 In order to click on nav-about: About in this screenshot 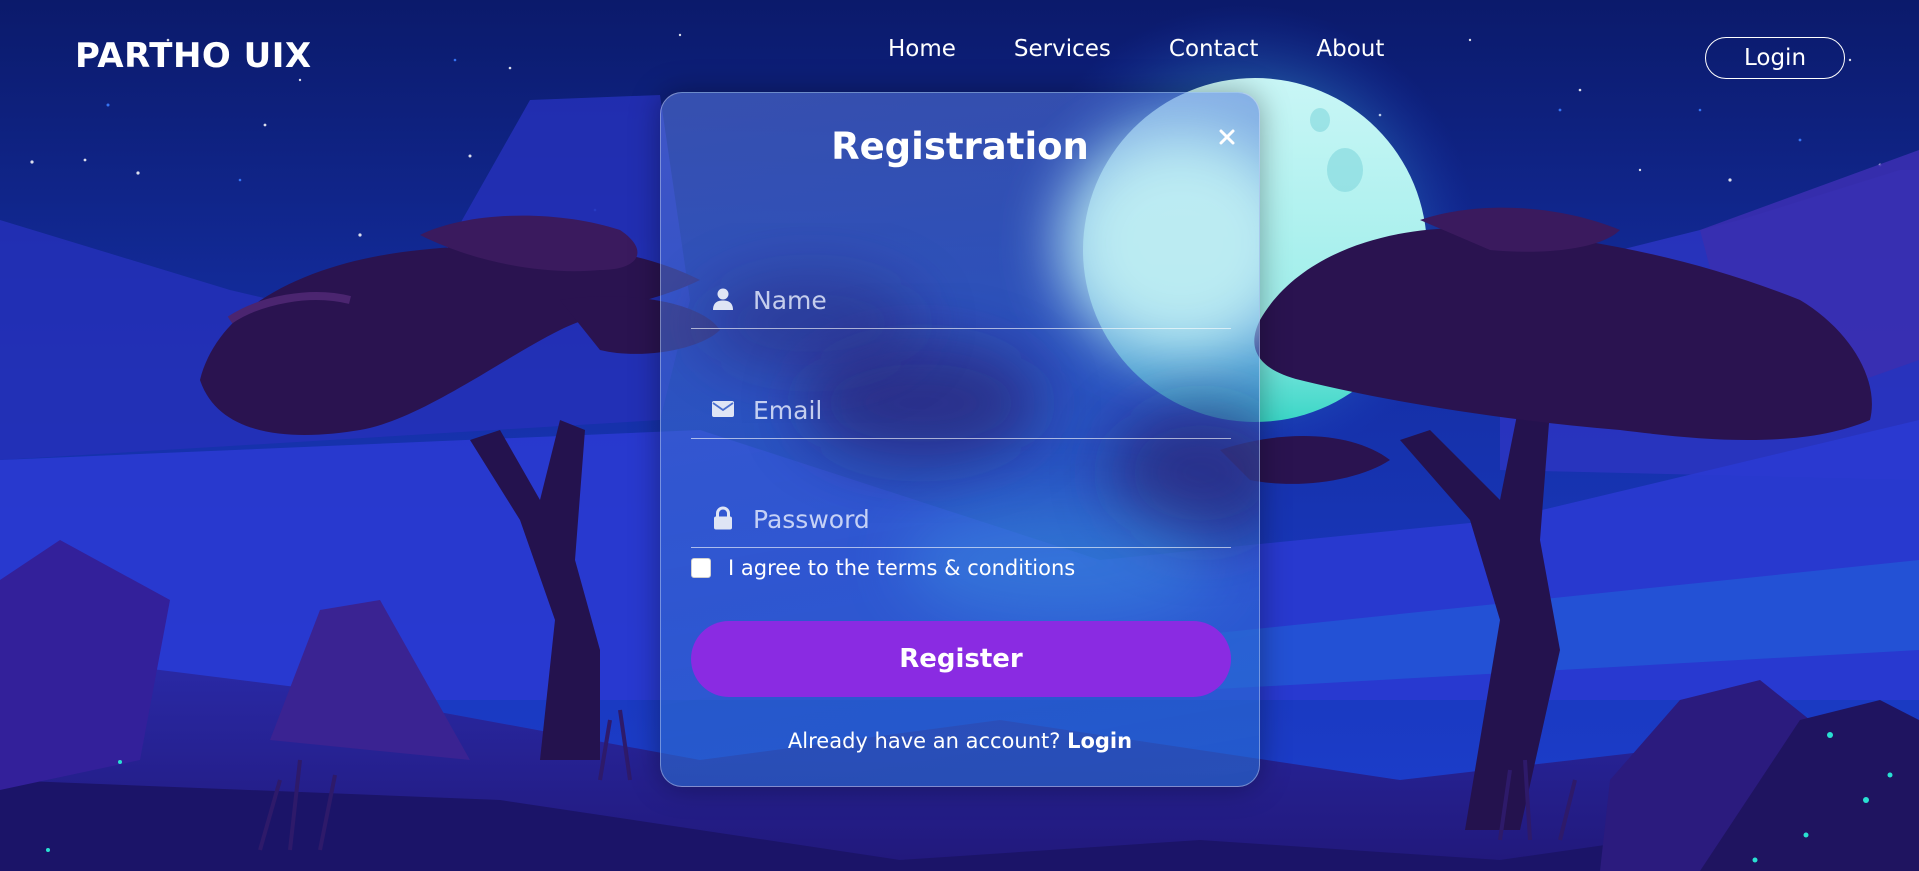, I will do `click(1350, 49)`.